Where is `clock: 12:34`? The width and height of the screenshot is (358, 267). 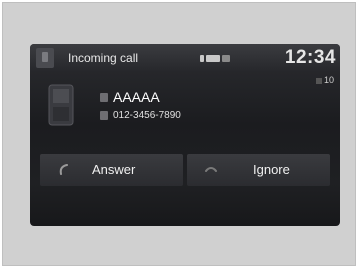
clock: 12:34 is located at coordinates (310, 57).